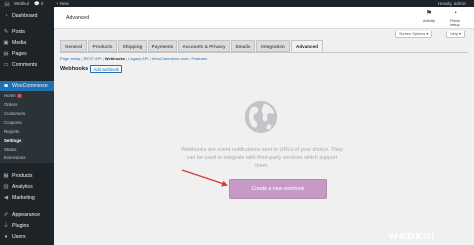  I want to click on menu-comments: ▭ Comments, so click(27, 65).